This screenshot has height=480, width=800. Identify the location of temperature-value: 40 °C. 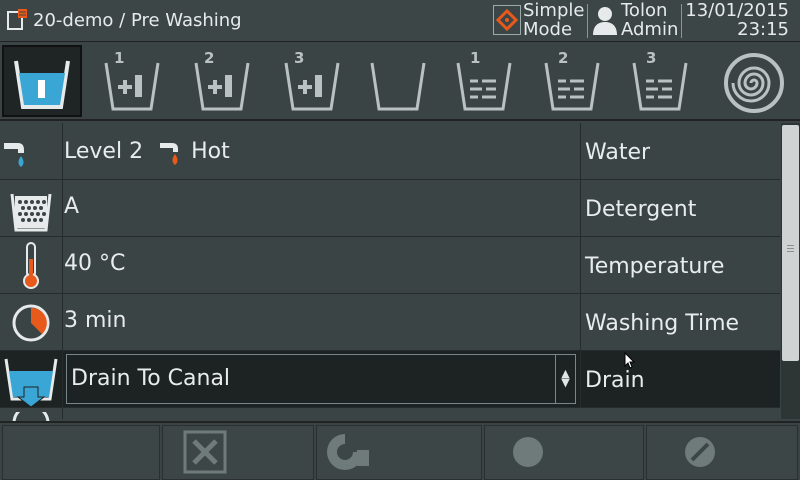
(95, 263).